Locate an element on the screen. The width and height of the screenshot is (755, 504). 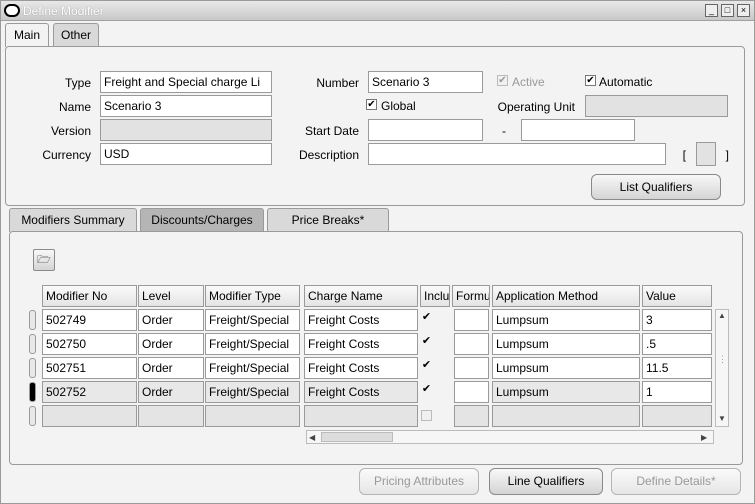
descriptive-flexfield is located at coordinates (706, 154).